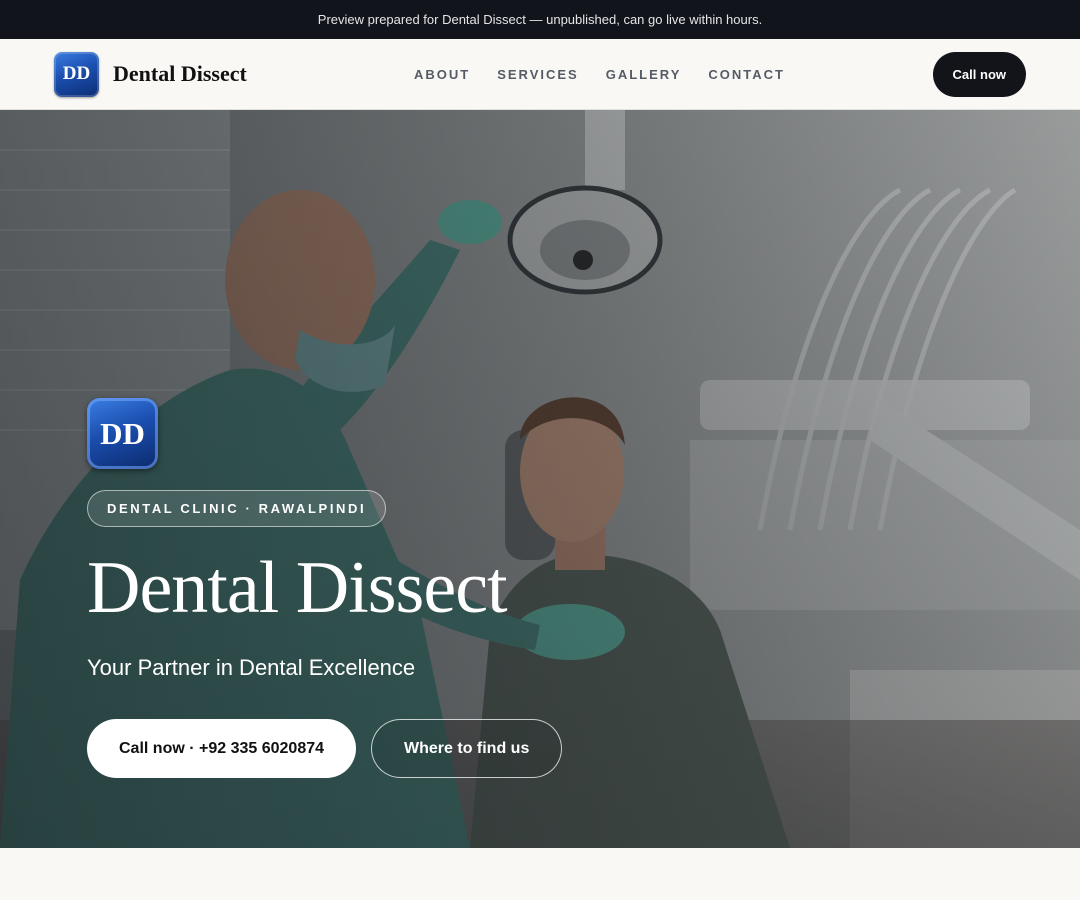 The height and width of the screenshot is (900, 1080). What do you see at coordinates (222, 748) in the screenshot?
I see `call-now-button: Call now · +92 335 6020874` at bounding box center [222, 748].